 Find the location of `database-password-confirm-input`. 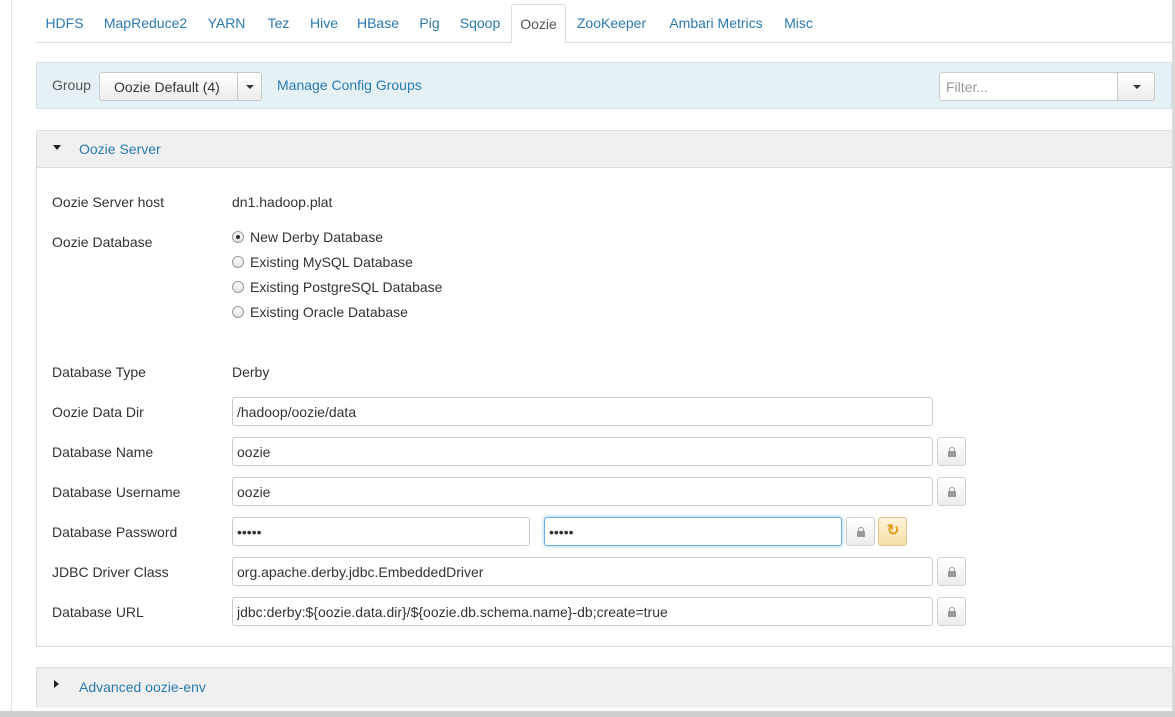

database-password-confirm-input is located at coordinates (693, 531).